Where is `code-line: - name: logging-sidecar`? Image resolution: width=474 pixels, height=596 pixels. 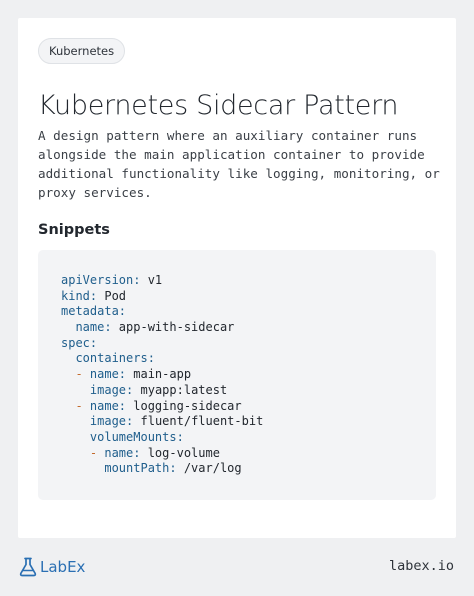 code-line: - name: logging-sidecar is located at coordinates (162, 407).